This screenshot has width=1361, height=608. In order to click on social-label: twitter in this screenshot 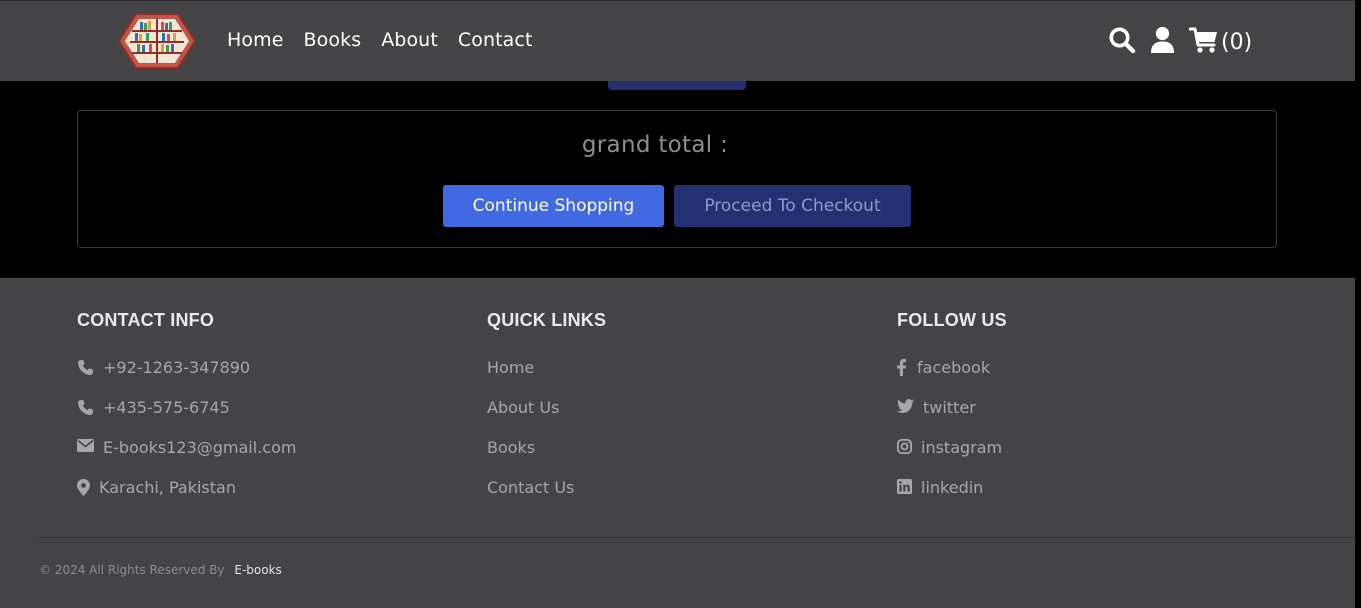, I will do `click(949, 407)`.